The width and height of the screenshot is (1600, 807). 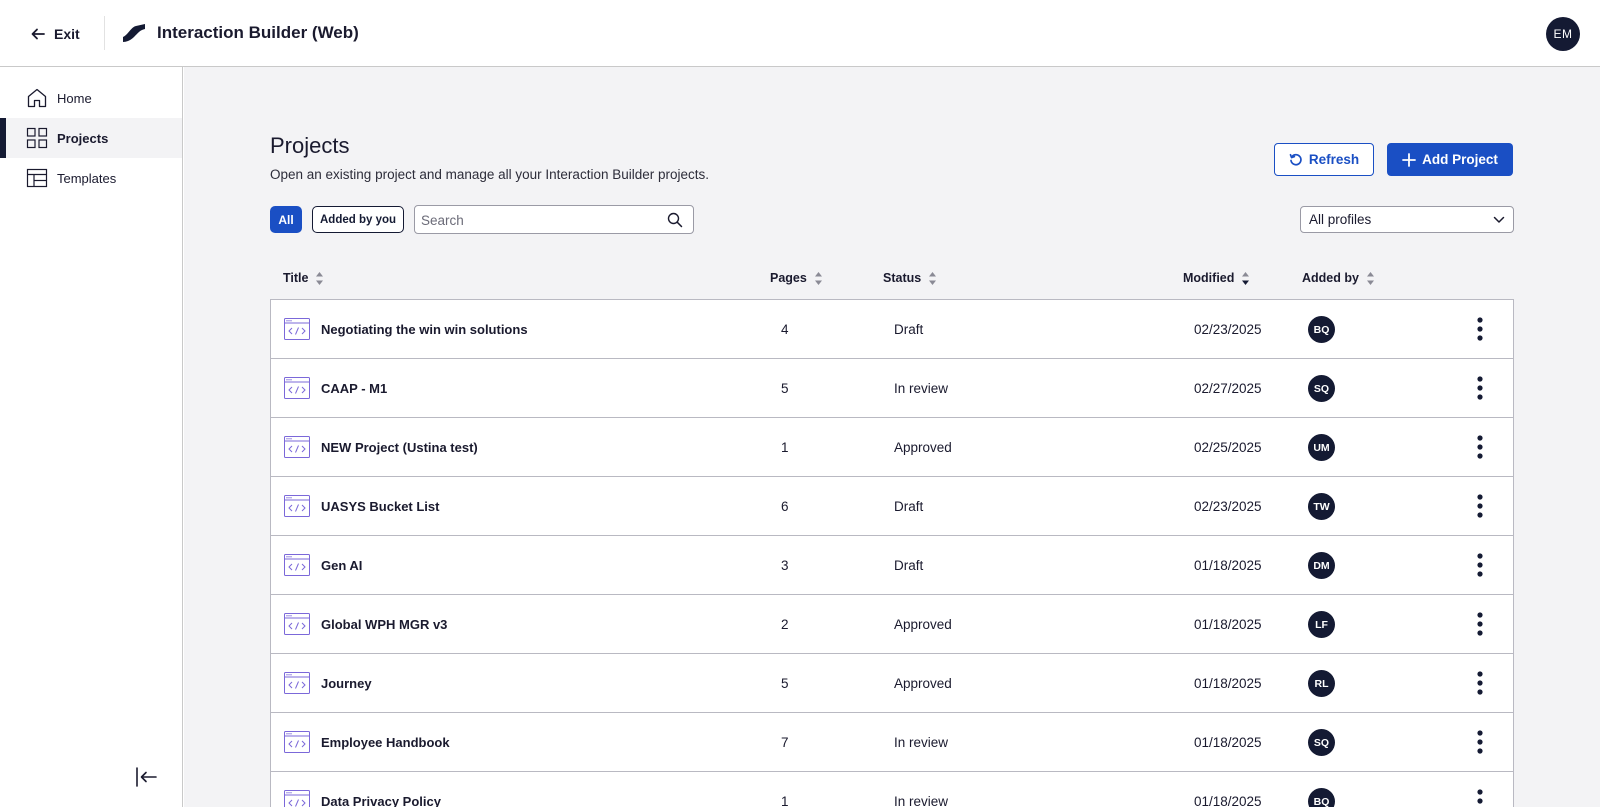 I want to click on search-icon, so click(x=675, y=220).